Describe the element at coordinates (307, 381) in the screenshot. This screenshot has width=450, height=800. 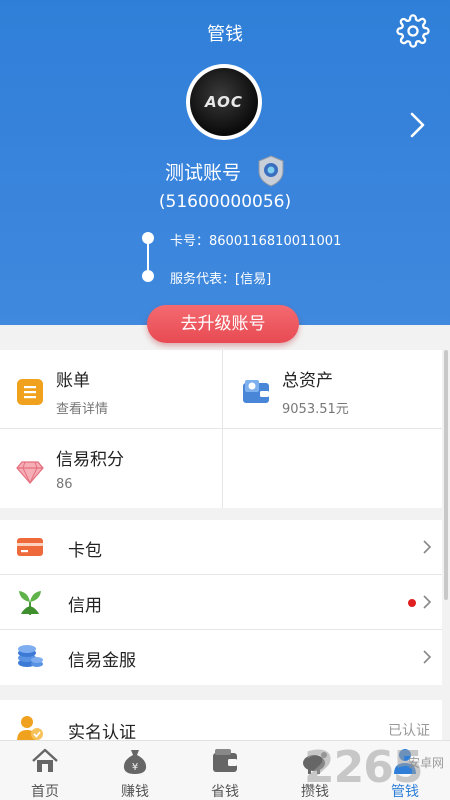
I see `assets-label: 总资产` at that location.